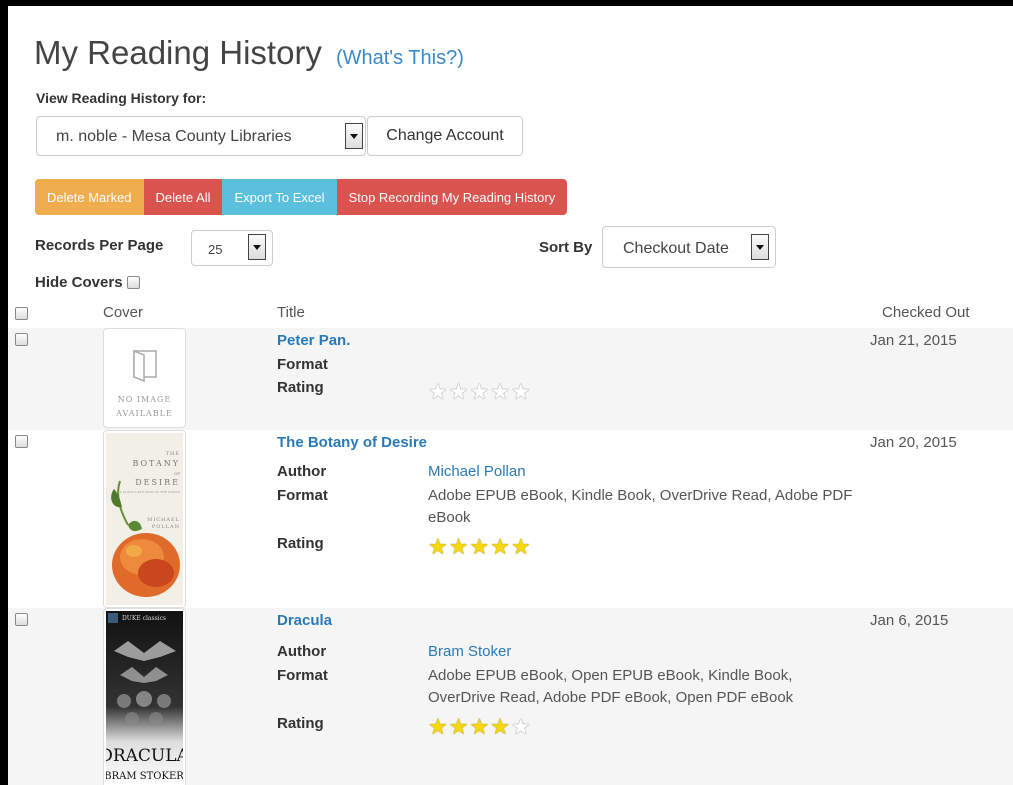 This screenshot has height=785, width=1013. I want to click on book-cover: NO IMAGE AVAILABLE, so click(144, 378).